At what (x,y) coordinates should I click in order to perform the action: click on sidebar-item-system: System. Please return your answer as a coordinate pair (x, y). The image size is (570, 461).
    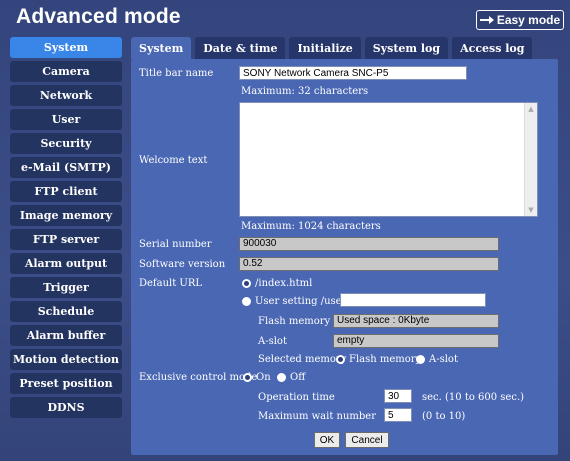
    Looking at the image, I should click on (66, 47).